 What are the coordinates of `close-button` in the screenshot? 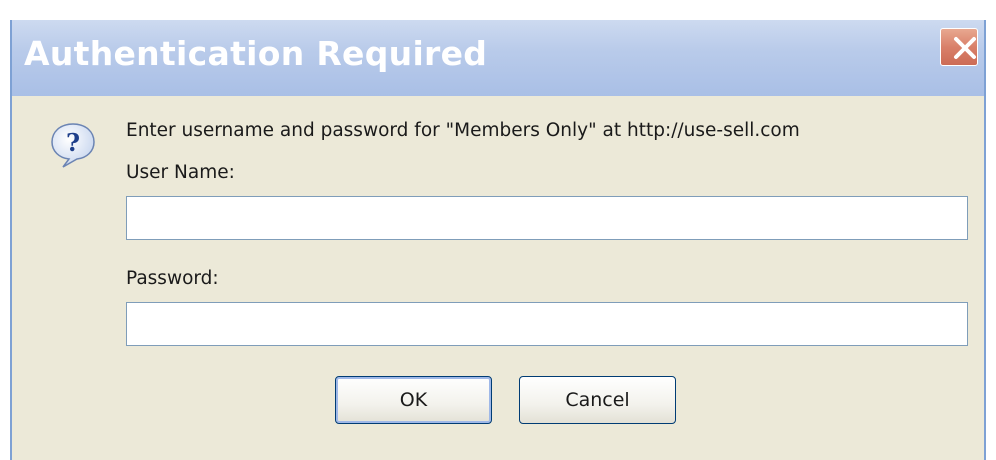 It's located at (959, 47).